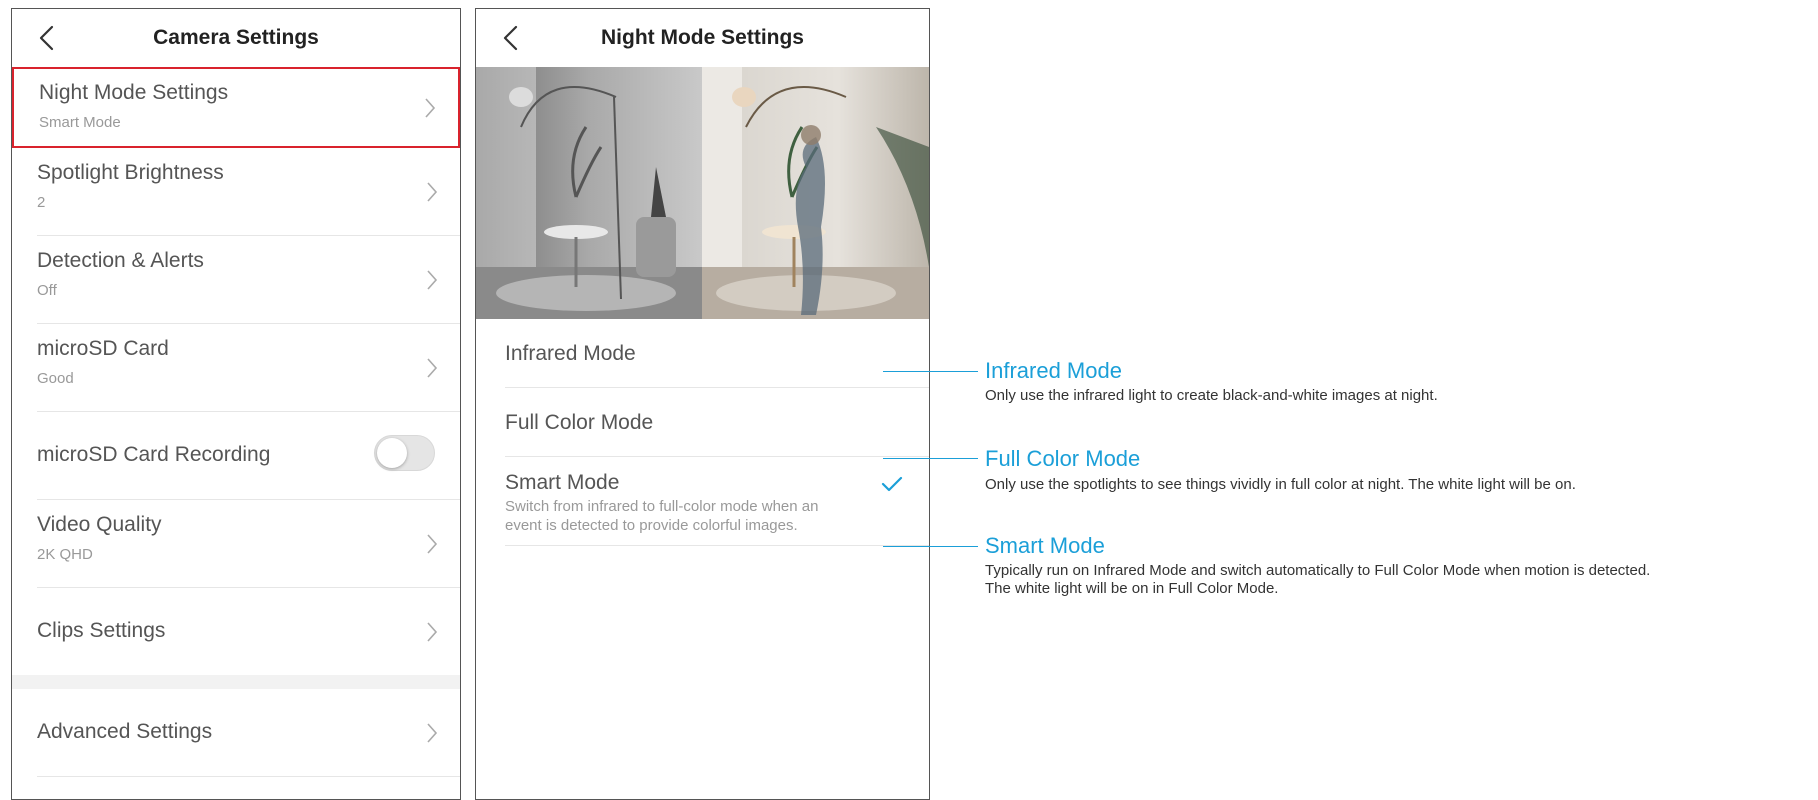  What do you see at coordinates (717, 353) in the screenshot?
I see `mode-option-infrared: Infrared Mode` at bounding box center [717, 353].